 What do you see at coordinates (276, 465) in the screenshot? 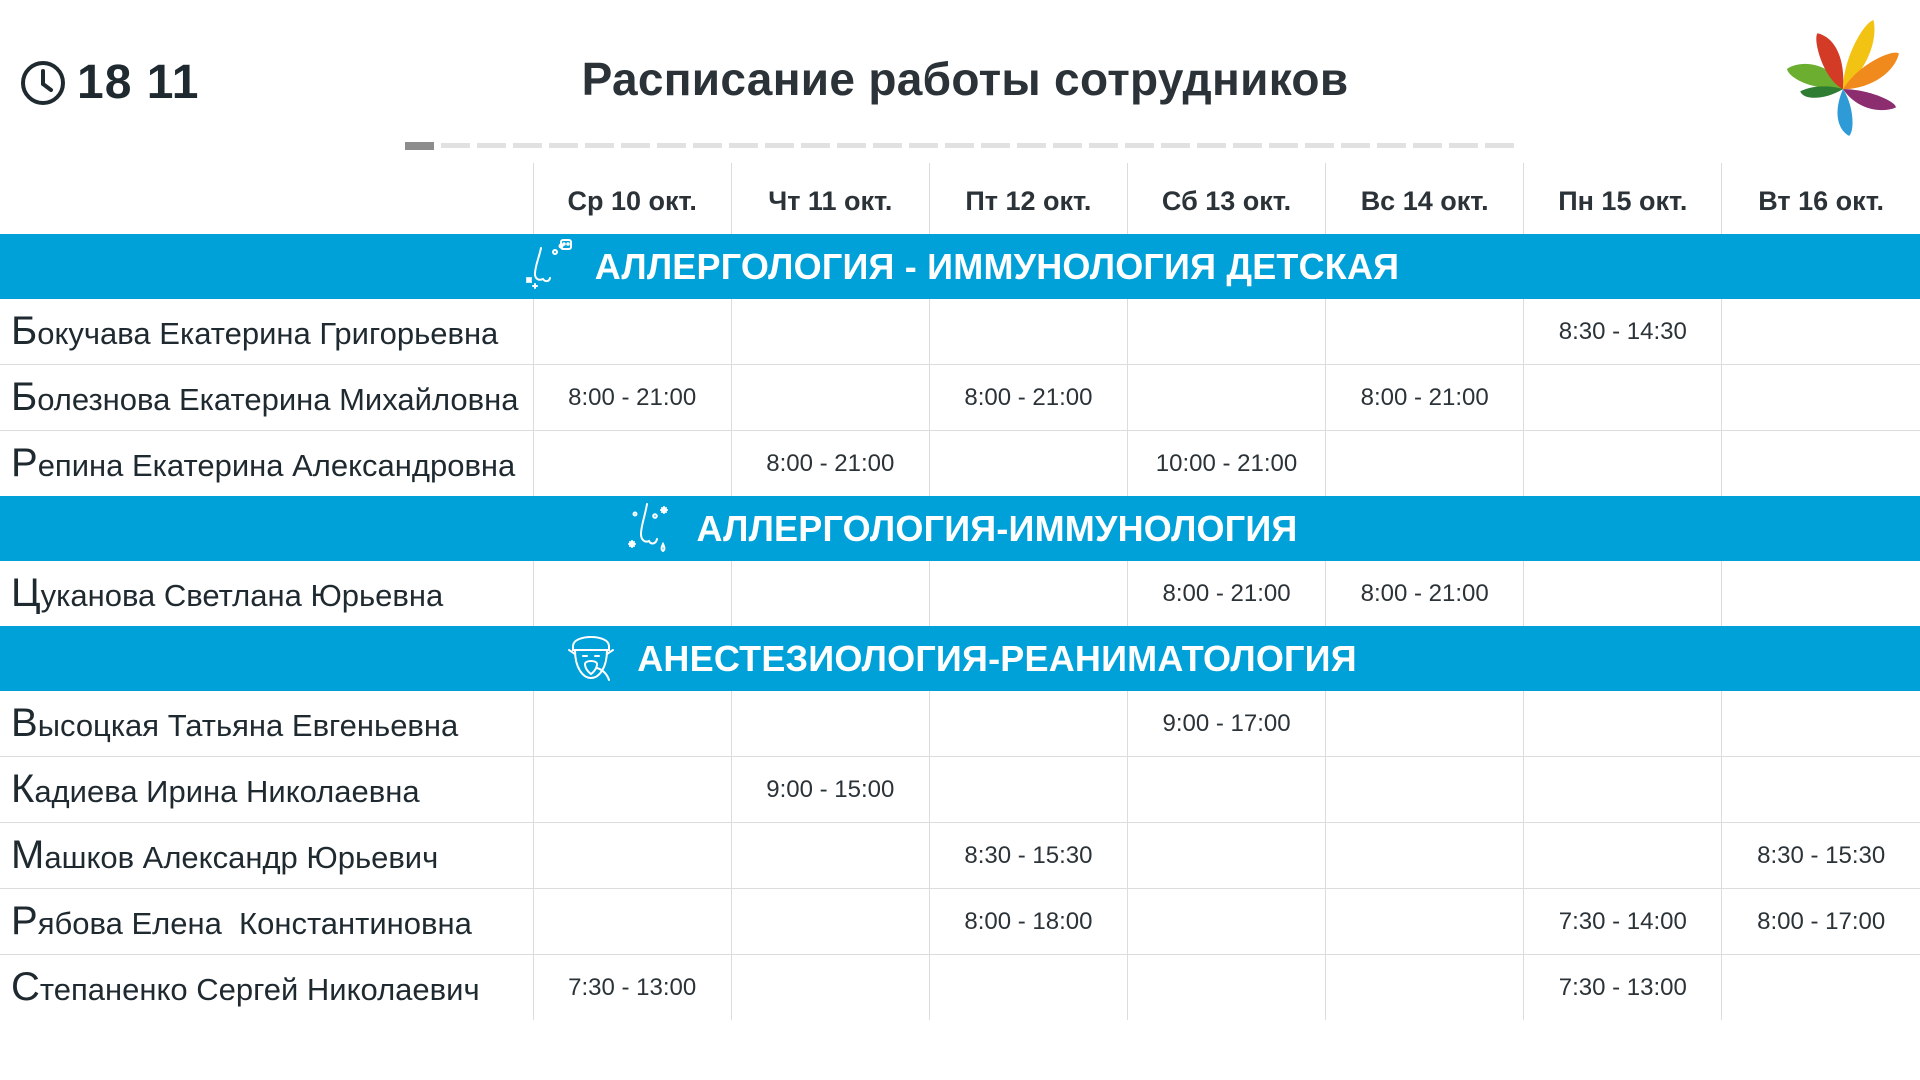
I see `staff-name-rest: епина Екатерина Александровна` at bounding box center [276, 465].